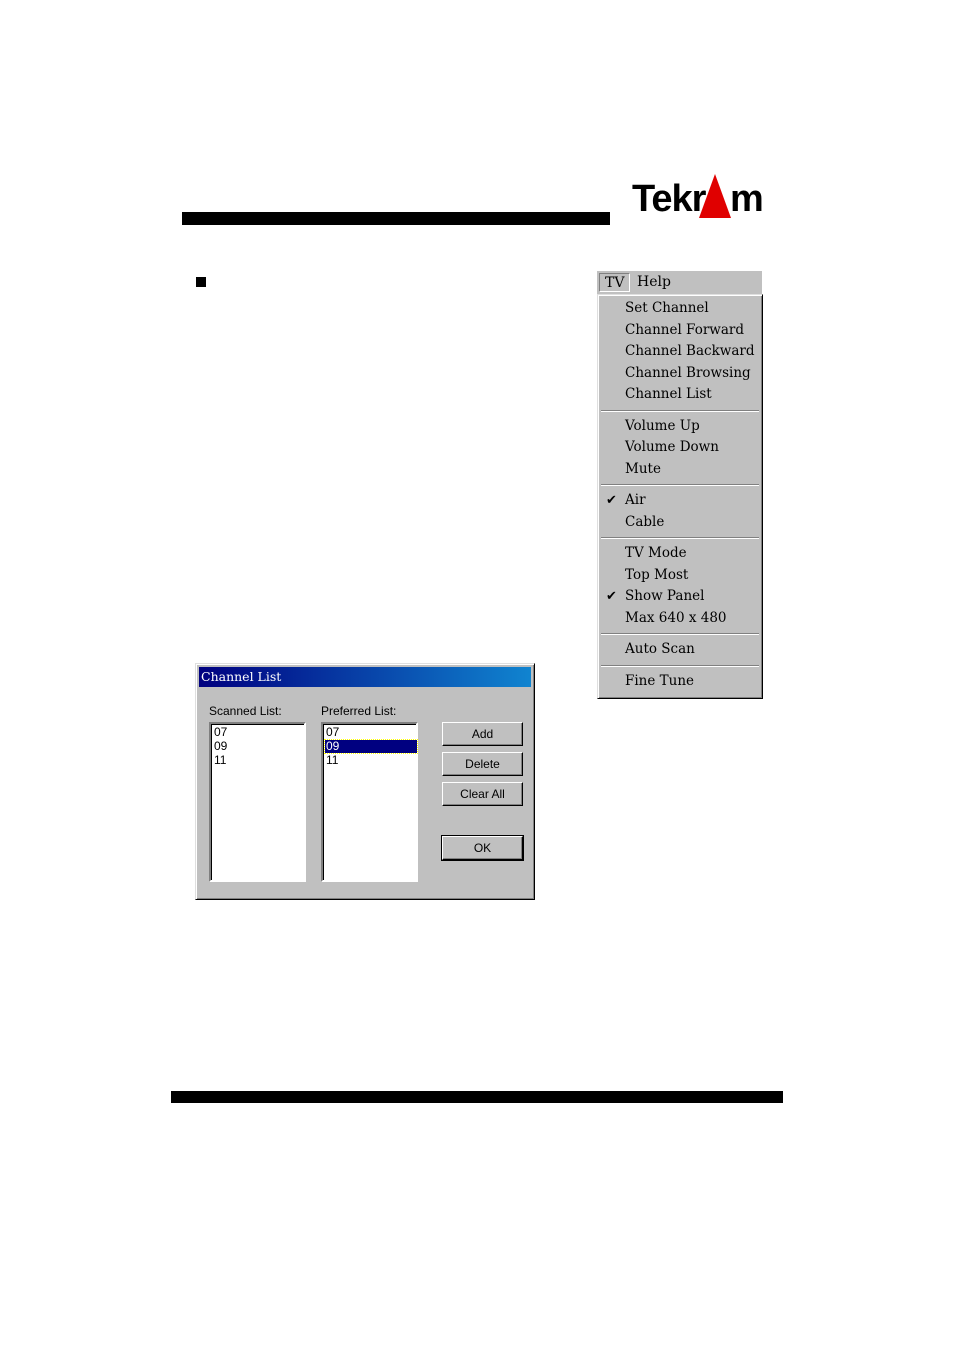 The image size is (954, 1351). Describe the element at coordinates (257, 802) in the screenshot. I see `scanned-listbox: 07 09 11` at that location.